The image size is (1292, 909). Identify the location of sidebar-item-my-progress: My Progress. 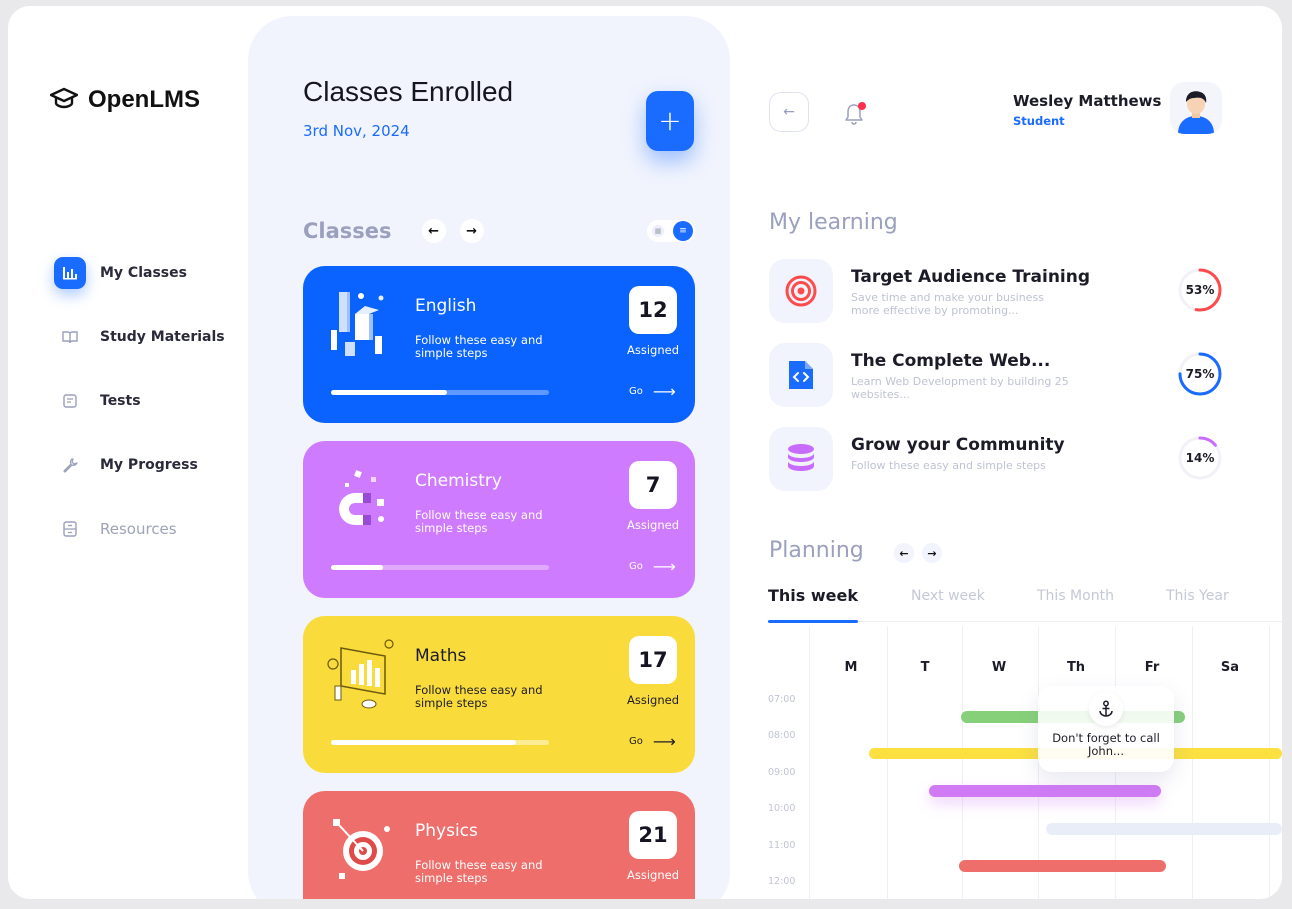
(149, 465).